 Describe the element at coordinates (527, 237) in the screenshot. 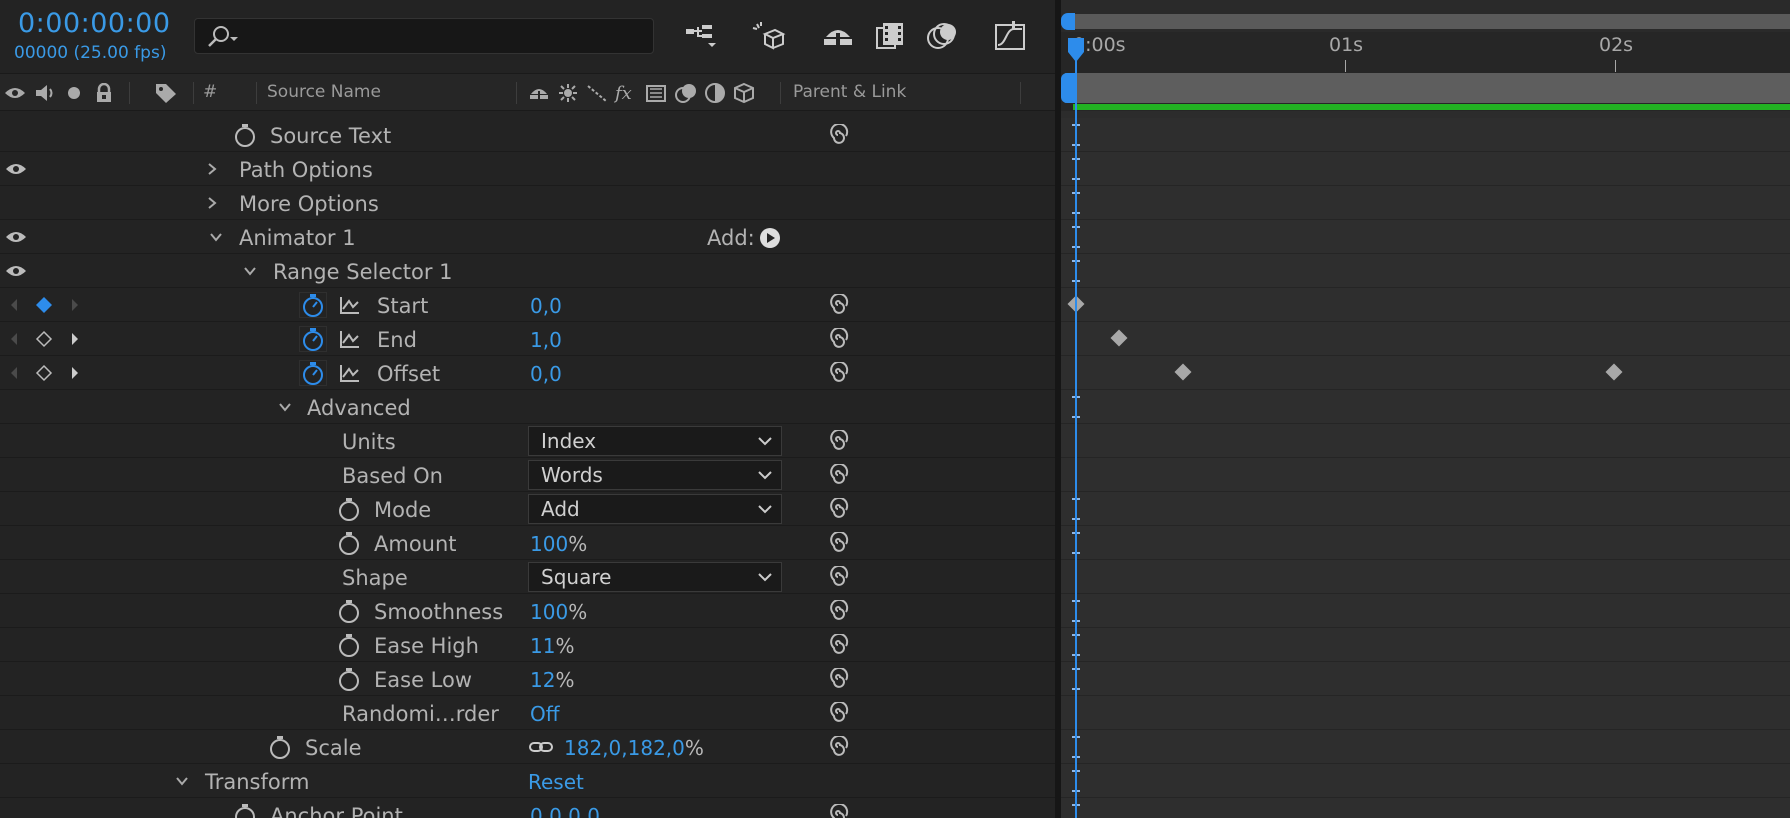

I see `property-row-animator-1: Animator 1 Add:` at that location.